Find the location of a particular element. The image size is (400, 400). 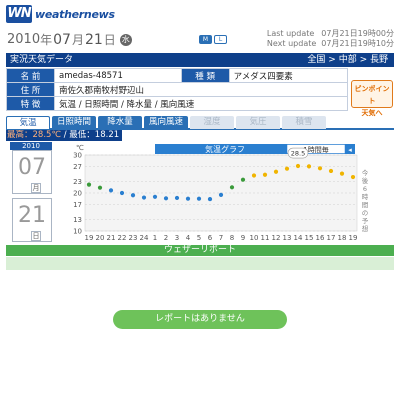

pinpoint-weather-button: ピンポイント 天気へ is located at coordinates (372, 98).